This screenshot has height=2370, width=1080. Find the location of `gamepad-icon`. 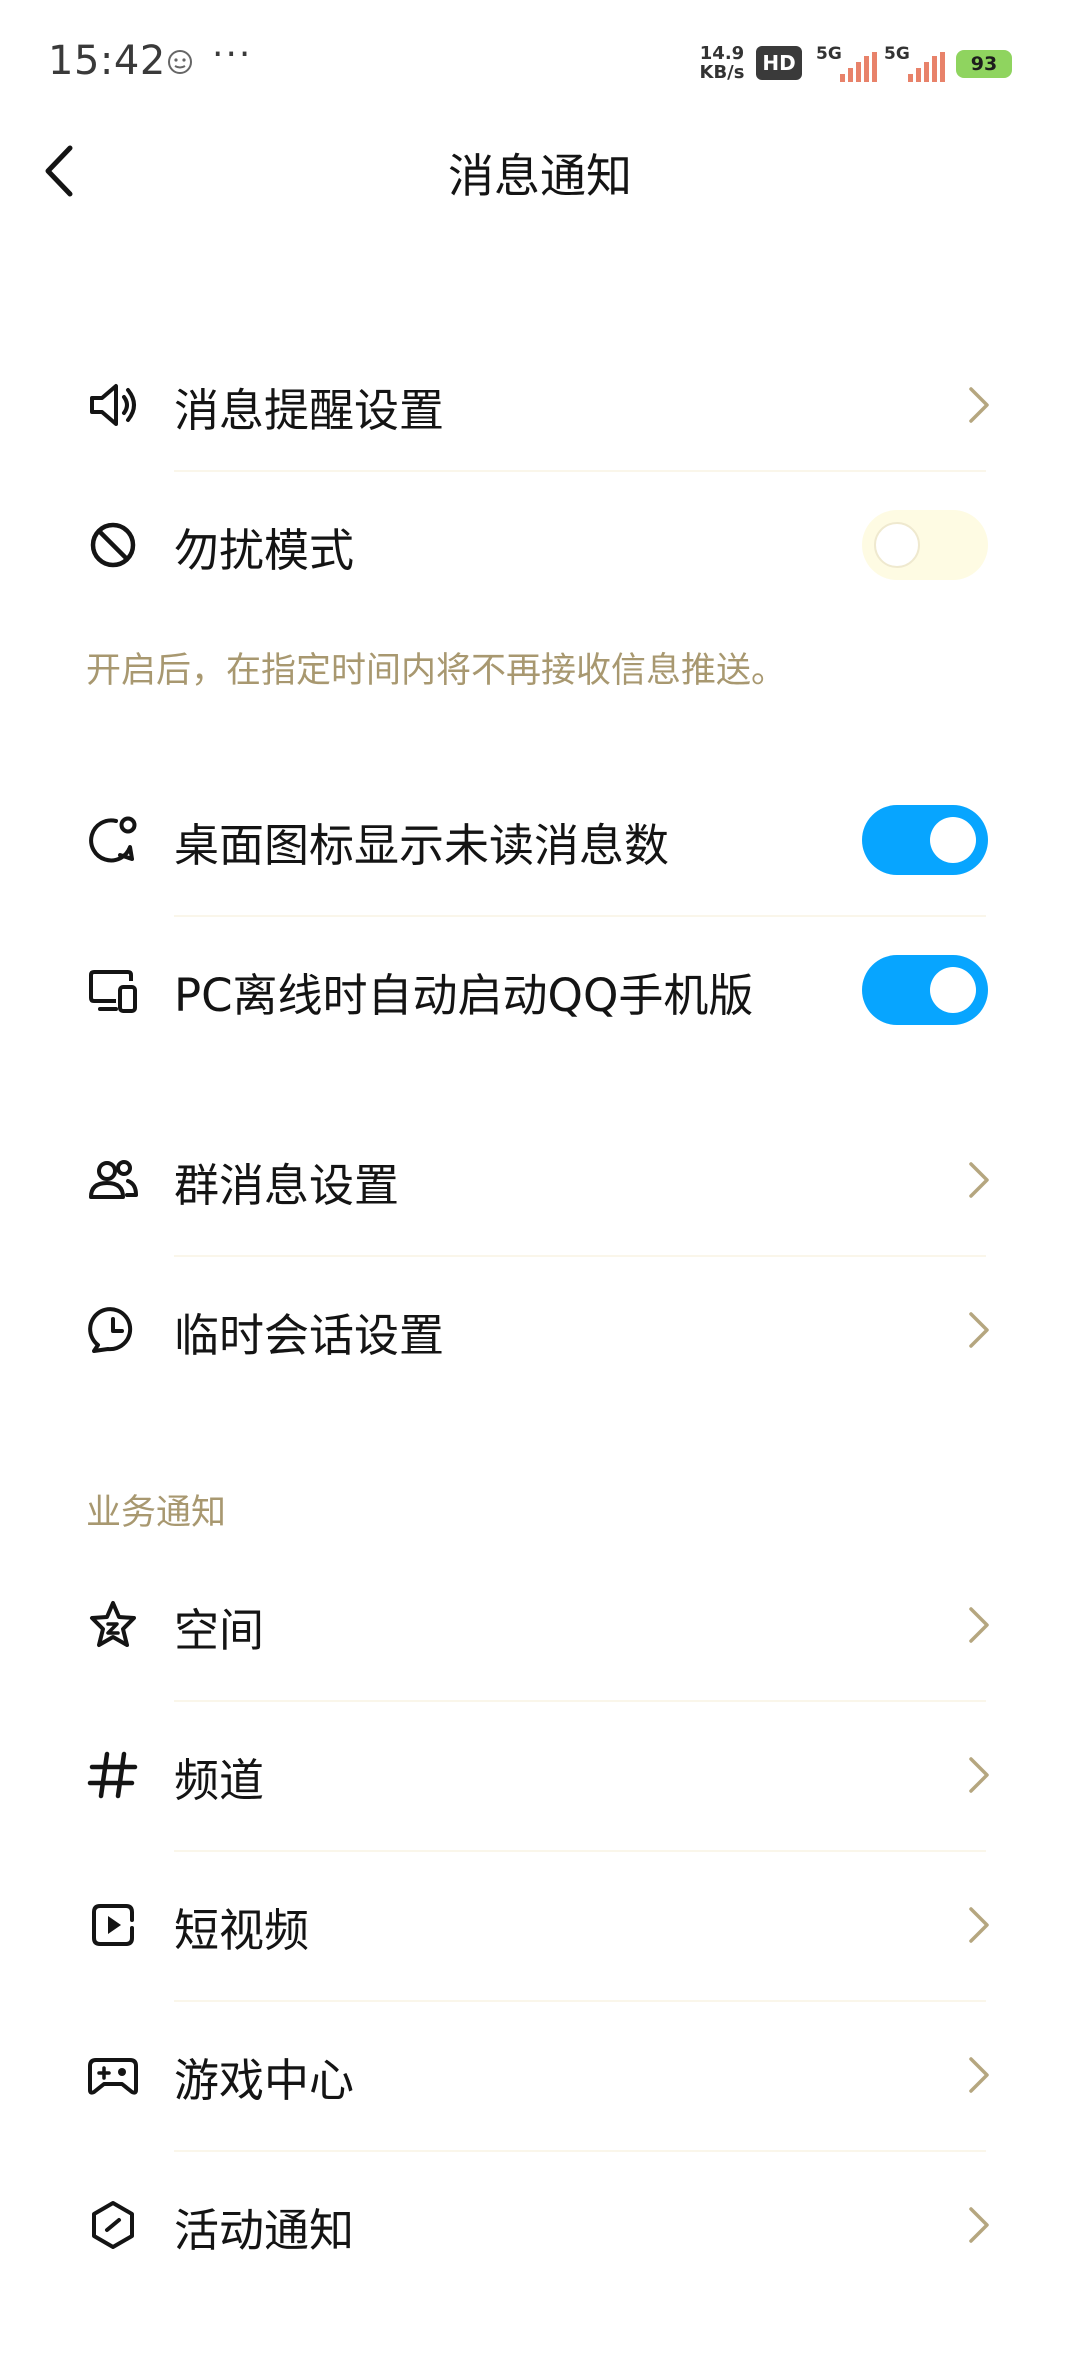

gamepad-icon is located at coordinates (113, 2076).